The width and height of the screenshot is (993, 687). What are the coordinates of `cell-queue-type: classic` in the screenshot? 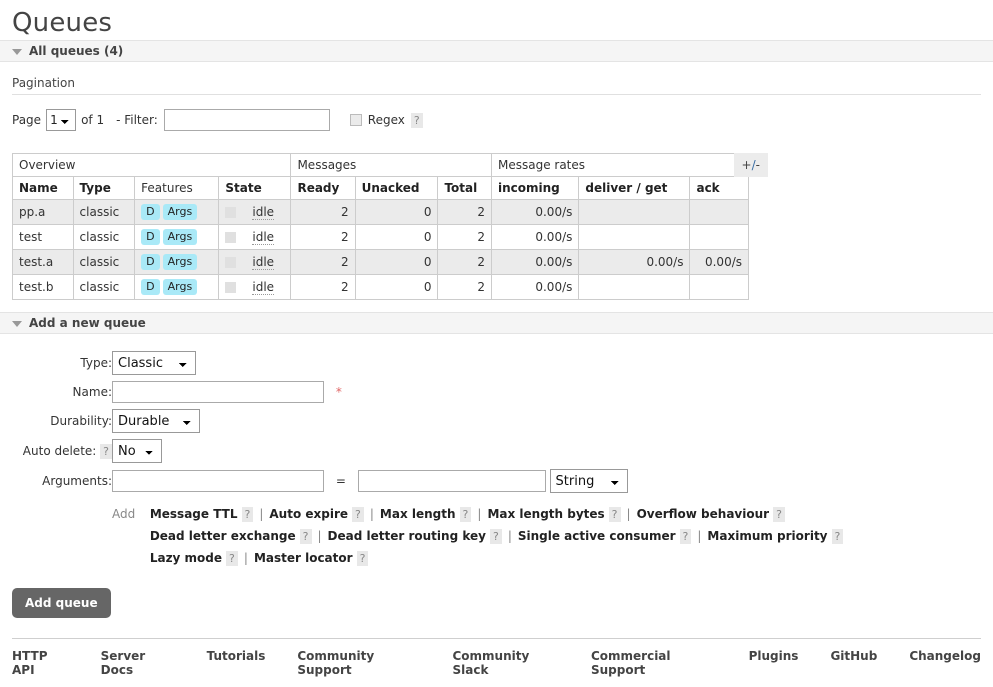 It's located at (104, 262).